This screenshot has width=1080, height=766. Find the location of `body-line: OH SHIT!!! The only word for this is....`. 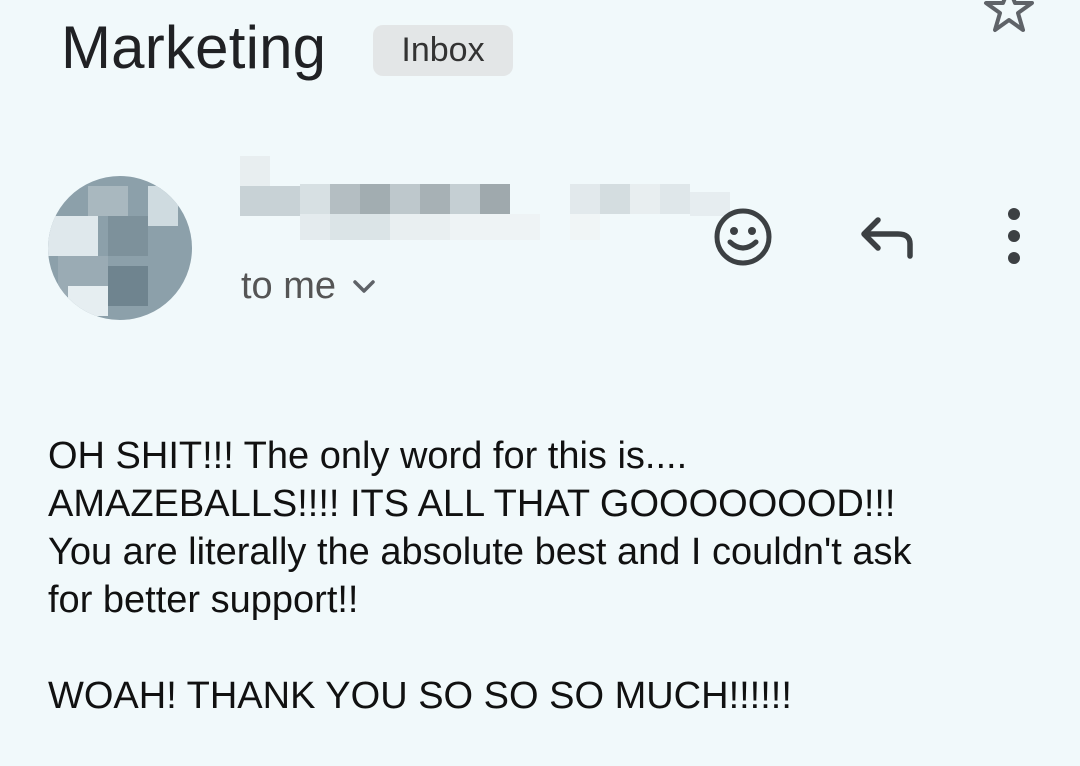

body-line: OH SHIT!!! The only word for this is.... is located at coordinates (368, 456).